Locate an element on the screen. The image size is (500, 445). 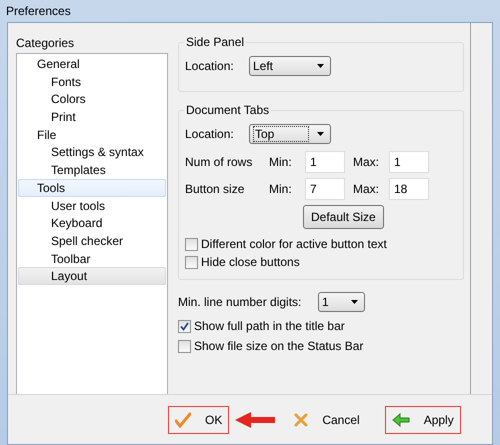
row-label: Num of rows is located at coordinates (219, 161).